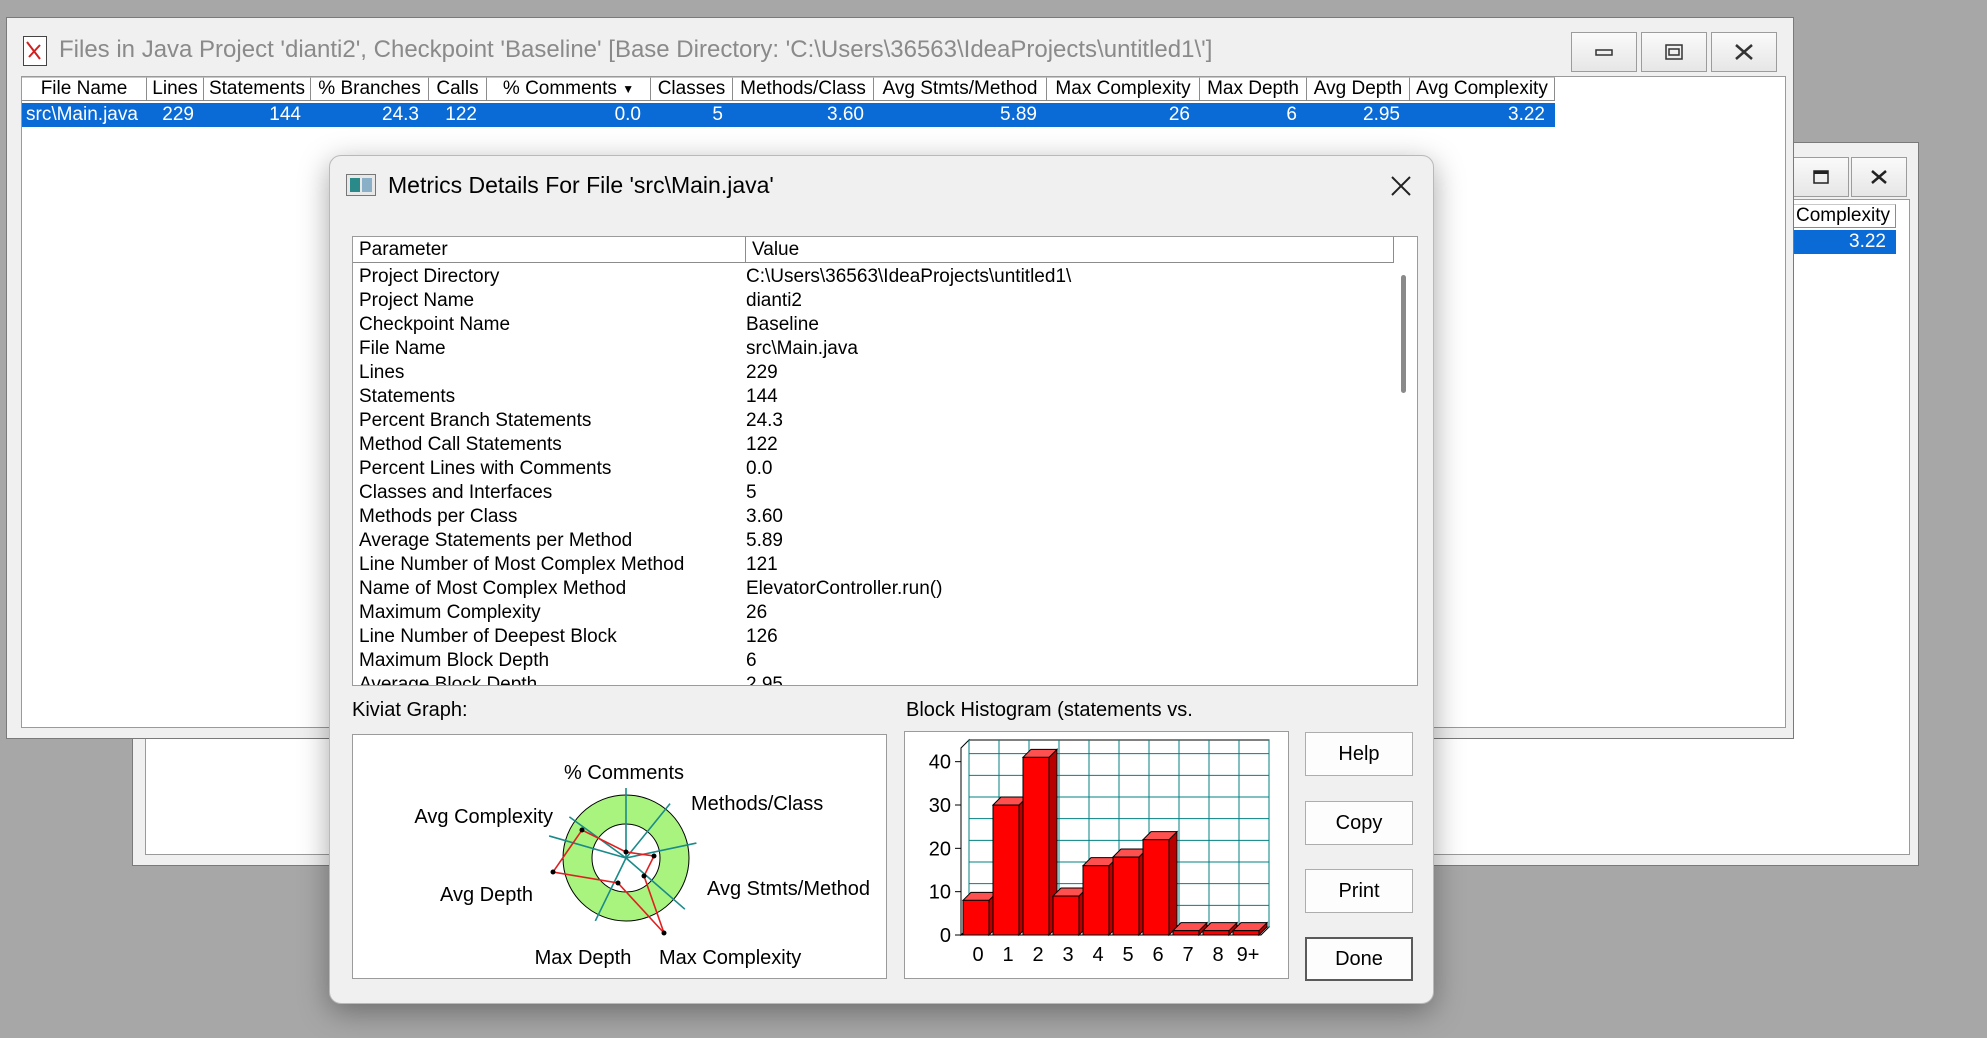 This screenshot has height=1038, width=1987. I want to click on col-parameter: Parameter, so click(549, 250).